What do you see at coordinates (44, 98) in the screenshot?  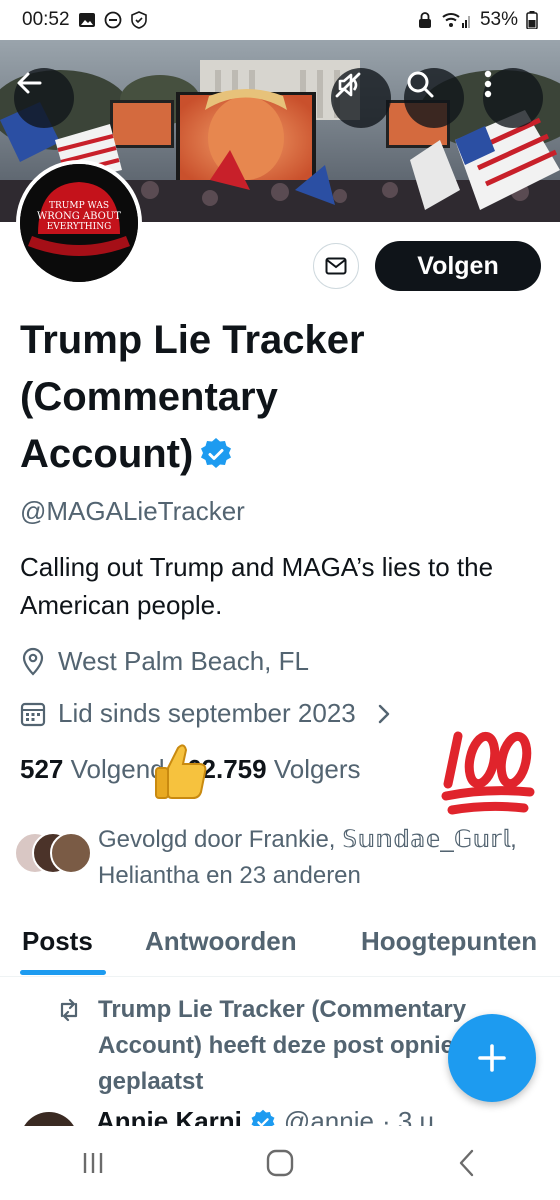 I see `back-button` at bounding box center [44, 98].